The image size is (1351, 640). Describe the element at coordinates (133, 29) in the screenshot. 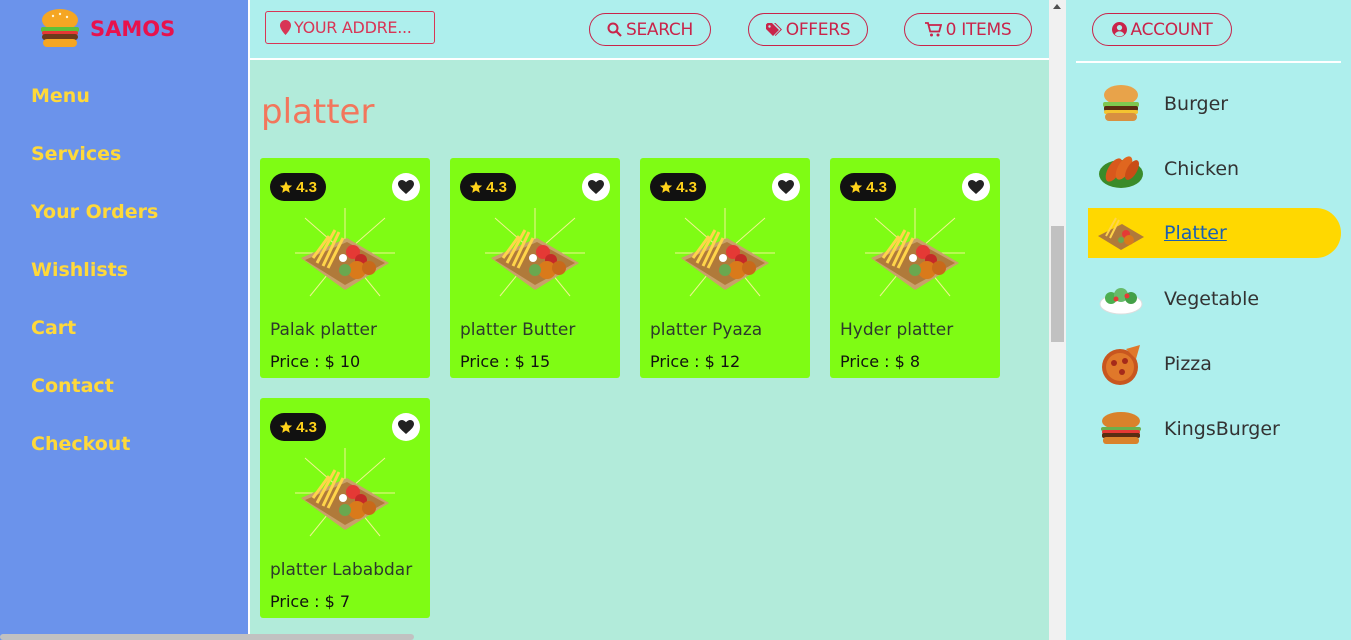

I see `brand-name: SAMOS` at that location.